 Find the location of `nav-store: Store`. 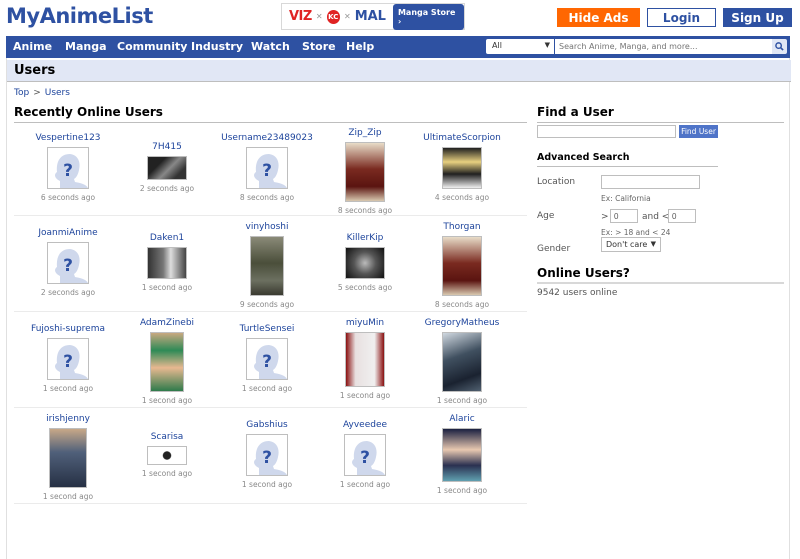

nav-store: Store is located at coordinates (319, 46).